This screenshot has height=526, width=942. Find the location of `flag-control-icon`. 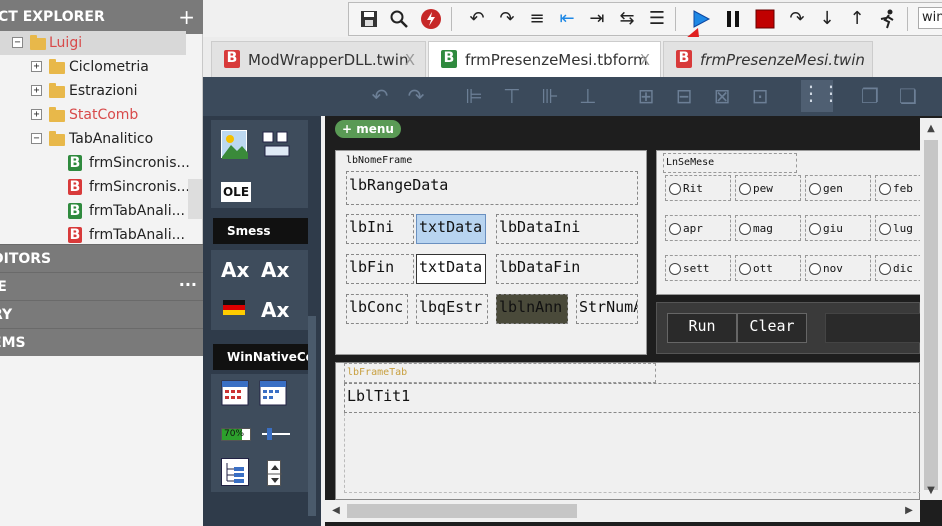

flag-control-icon is located at coordinates (234, 308).